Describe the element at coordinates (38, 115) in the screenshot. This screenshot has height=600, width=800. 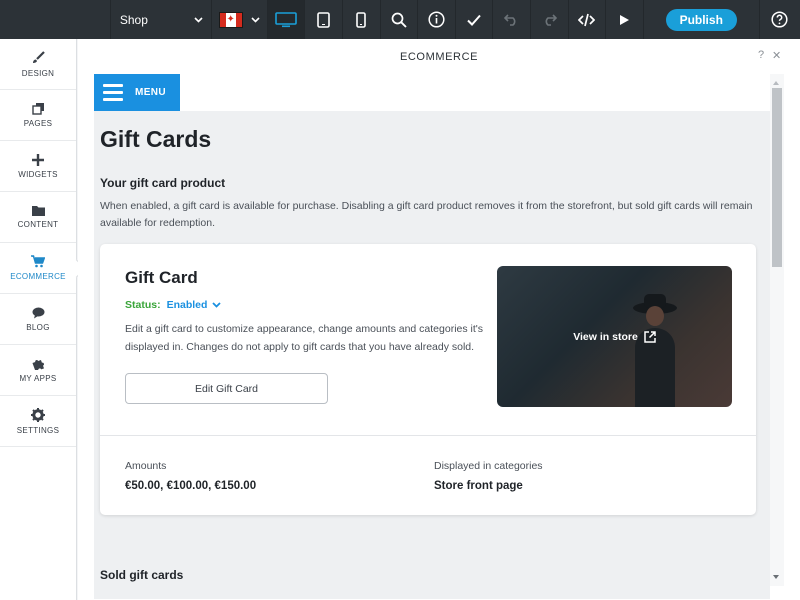
I see `sidebar-item-pages: PAGES` at that location.